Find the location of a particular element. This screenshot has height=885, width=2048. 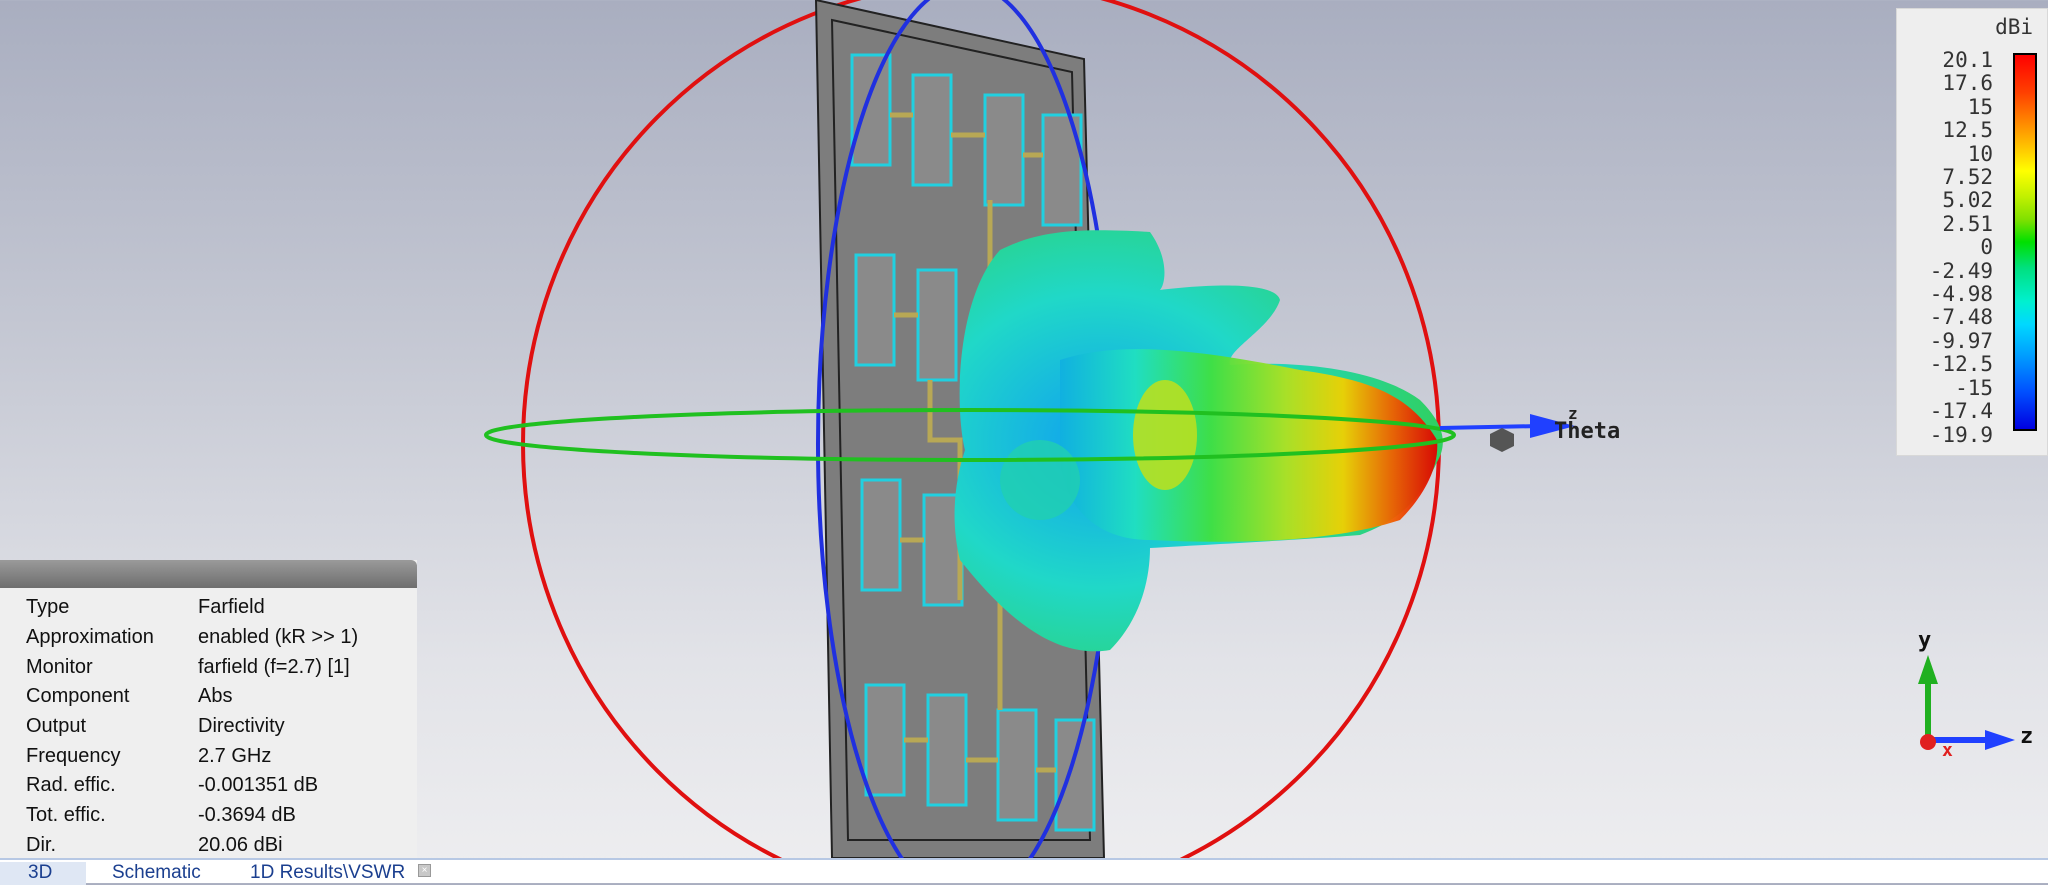

legend-unit: dBi is located at coordinates (2014, 27).